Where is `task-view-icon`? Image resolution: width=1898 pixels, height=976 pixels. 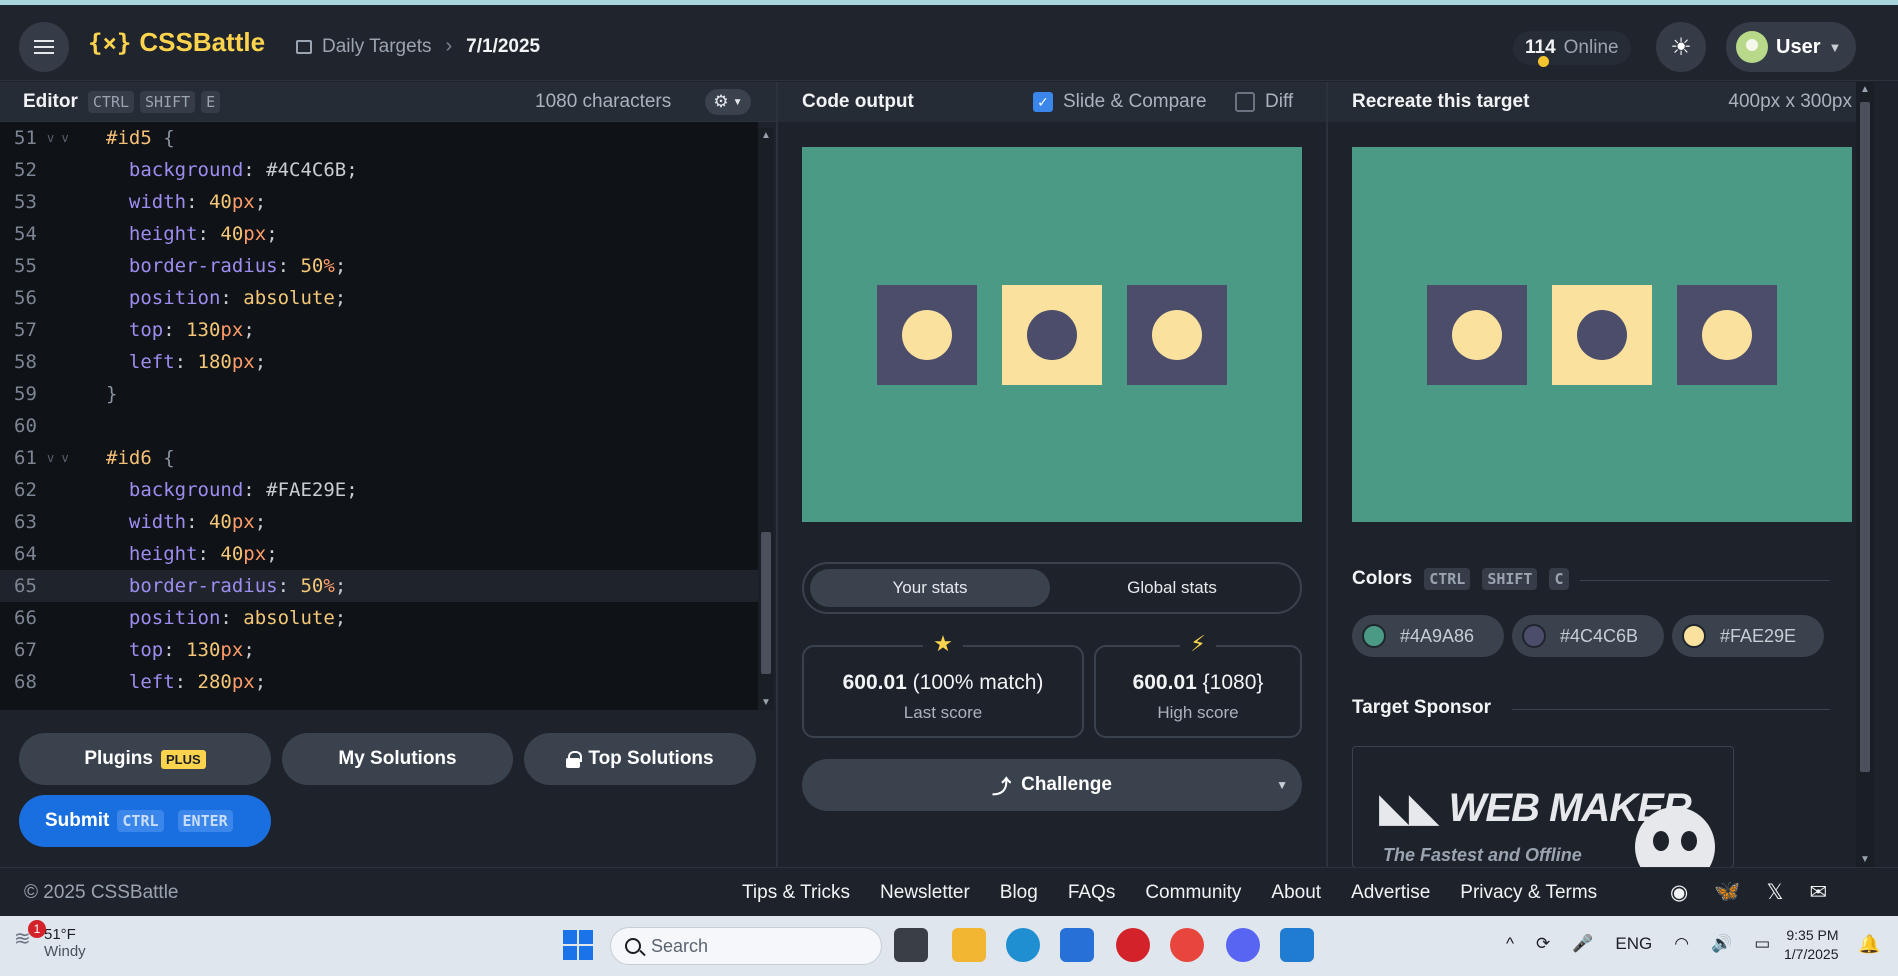 task-view-icon is located at coordinates (911, 945).